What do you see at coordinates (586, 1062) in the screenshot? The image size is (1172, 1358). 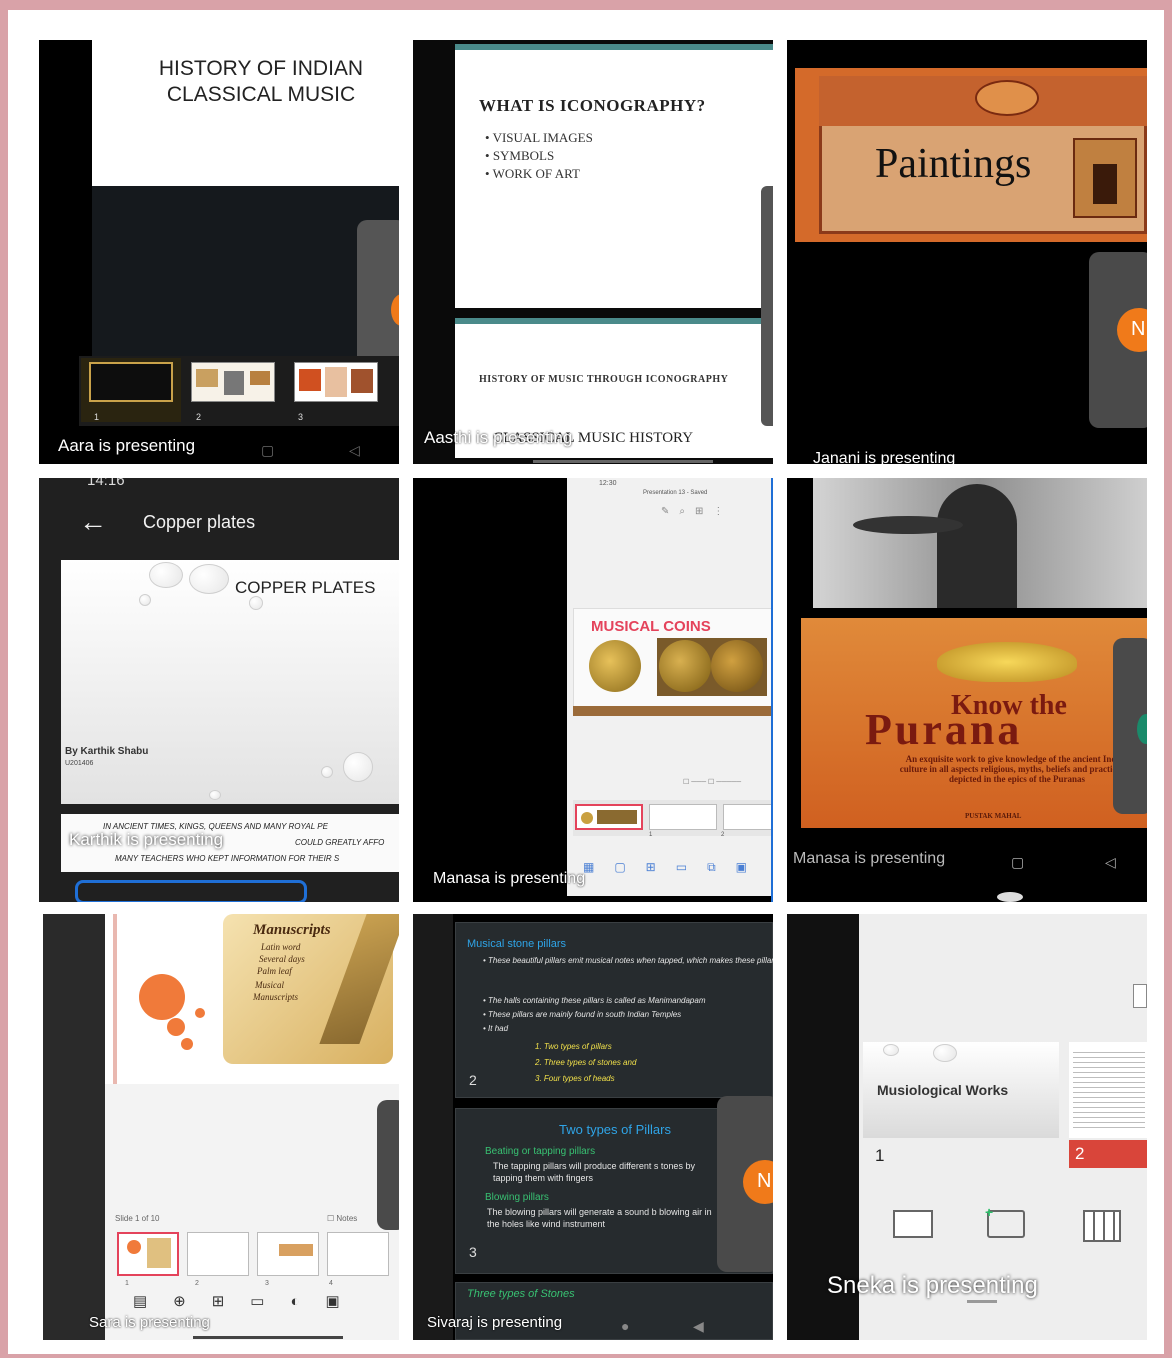 I see `slide-2-subitem: 2. Three types of stones and` at bounding box center [586, 1062].